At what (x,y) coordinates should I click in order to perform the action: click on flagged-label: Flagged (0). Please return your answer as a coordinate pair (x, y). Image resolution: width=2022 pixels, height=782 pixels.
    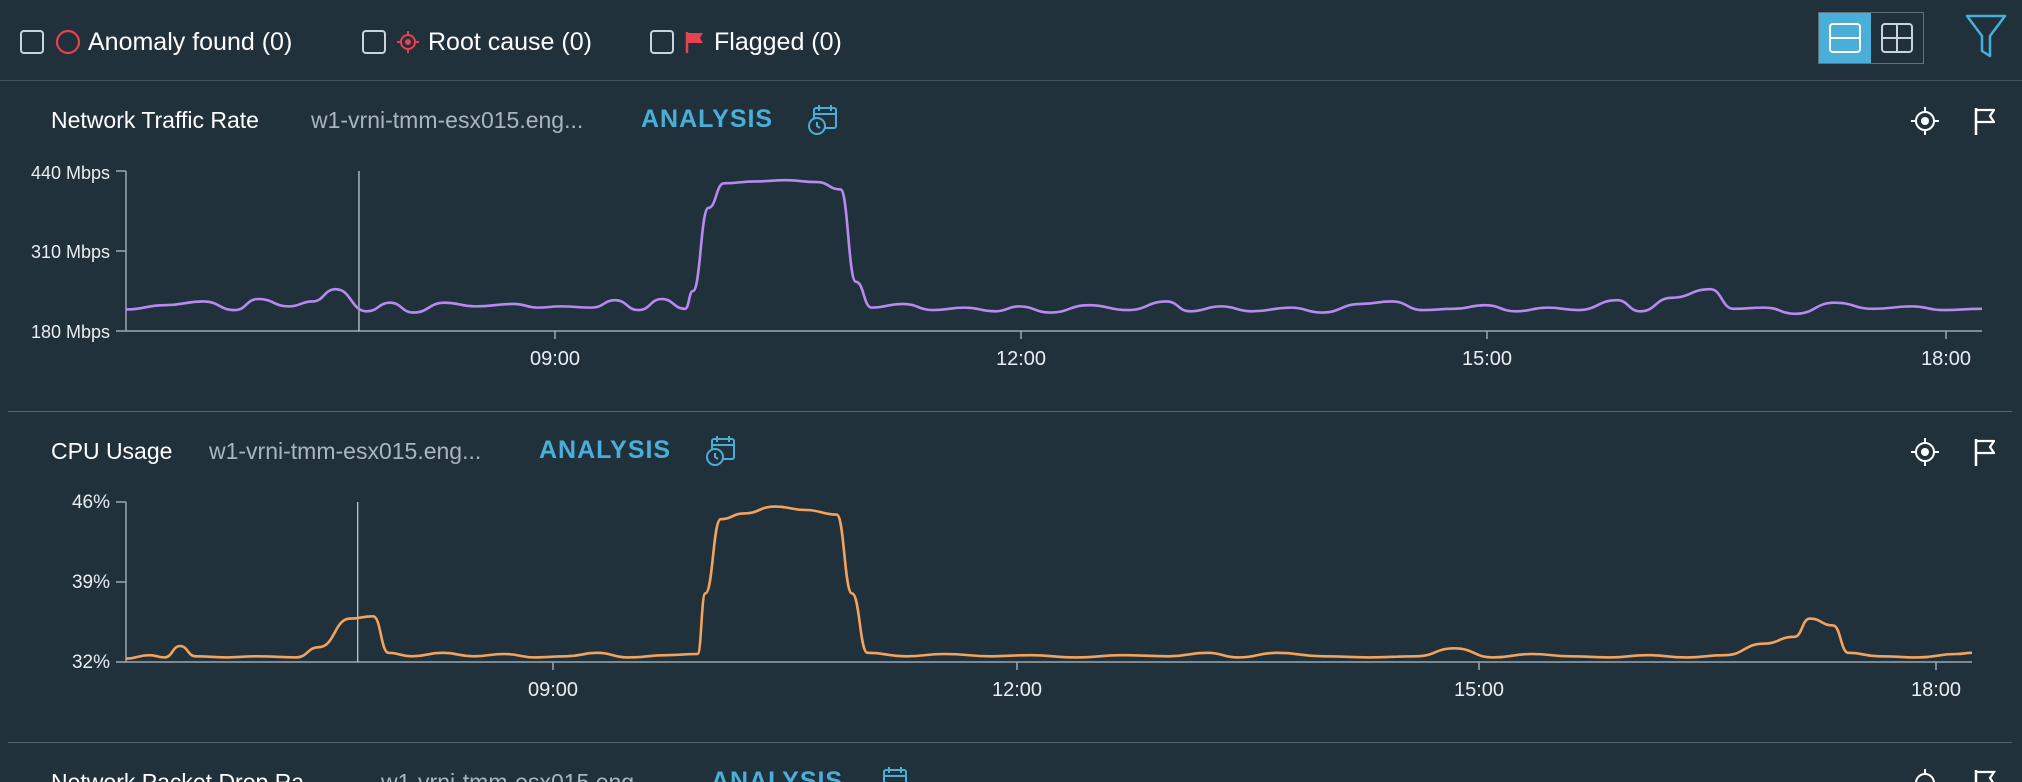
    Looking at the image, I should click on (778, 41).